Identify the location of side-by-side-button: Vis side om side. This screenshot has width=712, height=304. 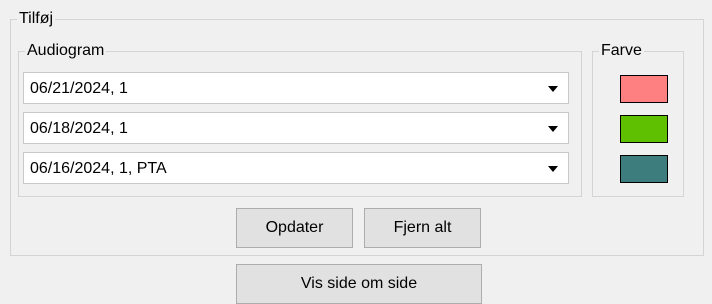
(359, 284).